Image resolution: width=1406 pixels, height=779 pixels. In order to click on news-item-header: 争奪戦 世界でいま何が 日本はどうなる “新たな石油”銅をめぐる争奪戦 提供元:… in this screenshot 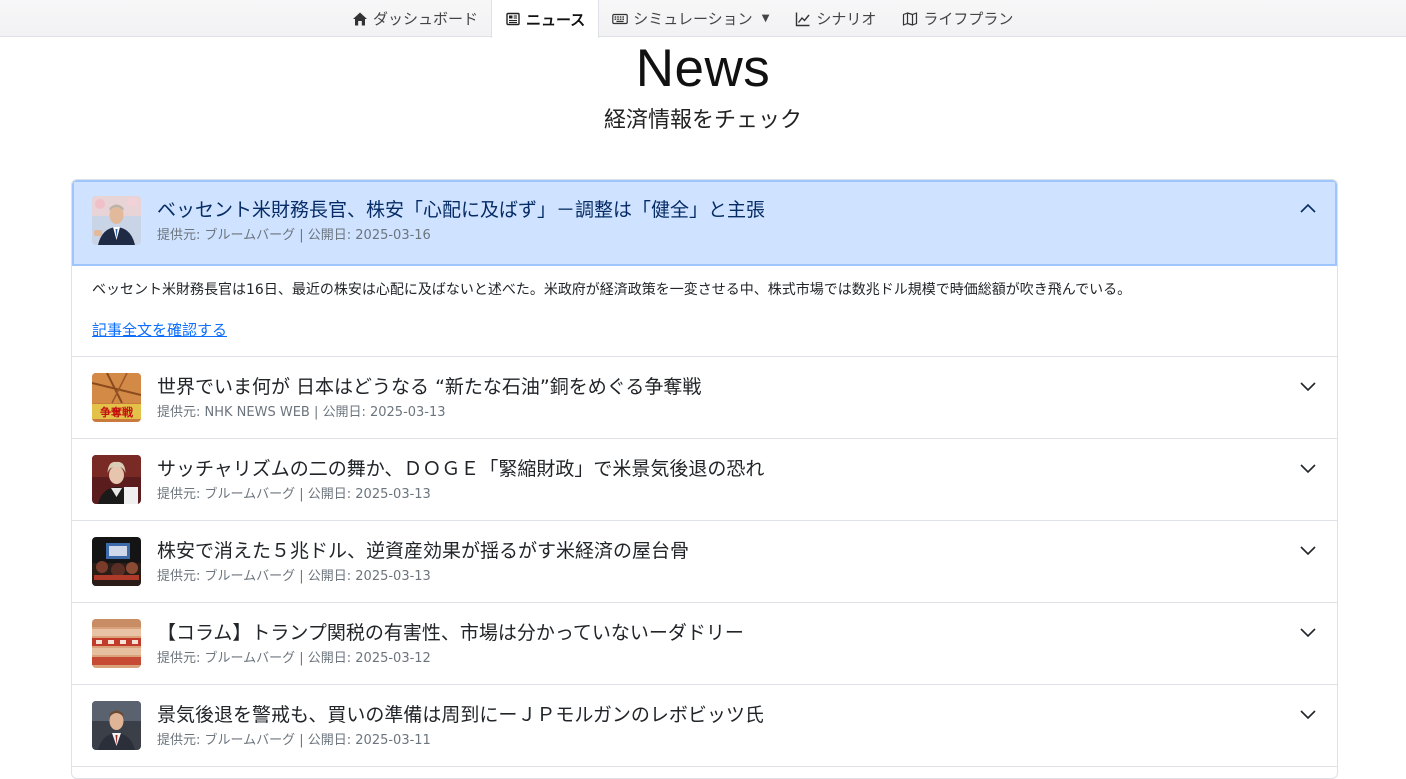, I will do `click(704, 397)`.